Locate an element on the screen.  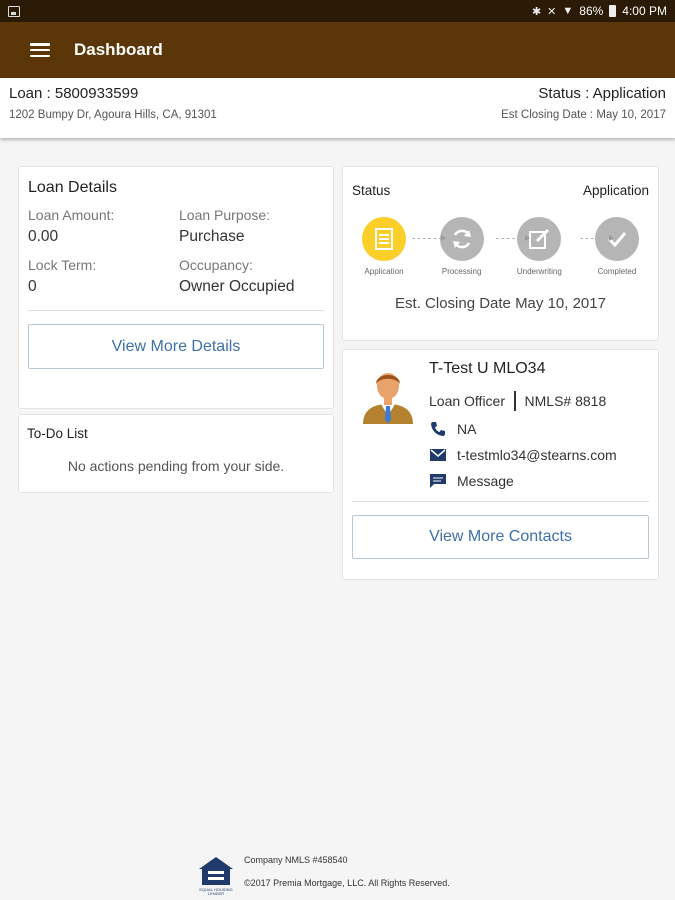
image-notification-icon is located at coordinates (14, 11).